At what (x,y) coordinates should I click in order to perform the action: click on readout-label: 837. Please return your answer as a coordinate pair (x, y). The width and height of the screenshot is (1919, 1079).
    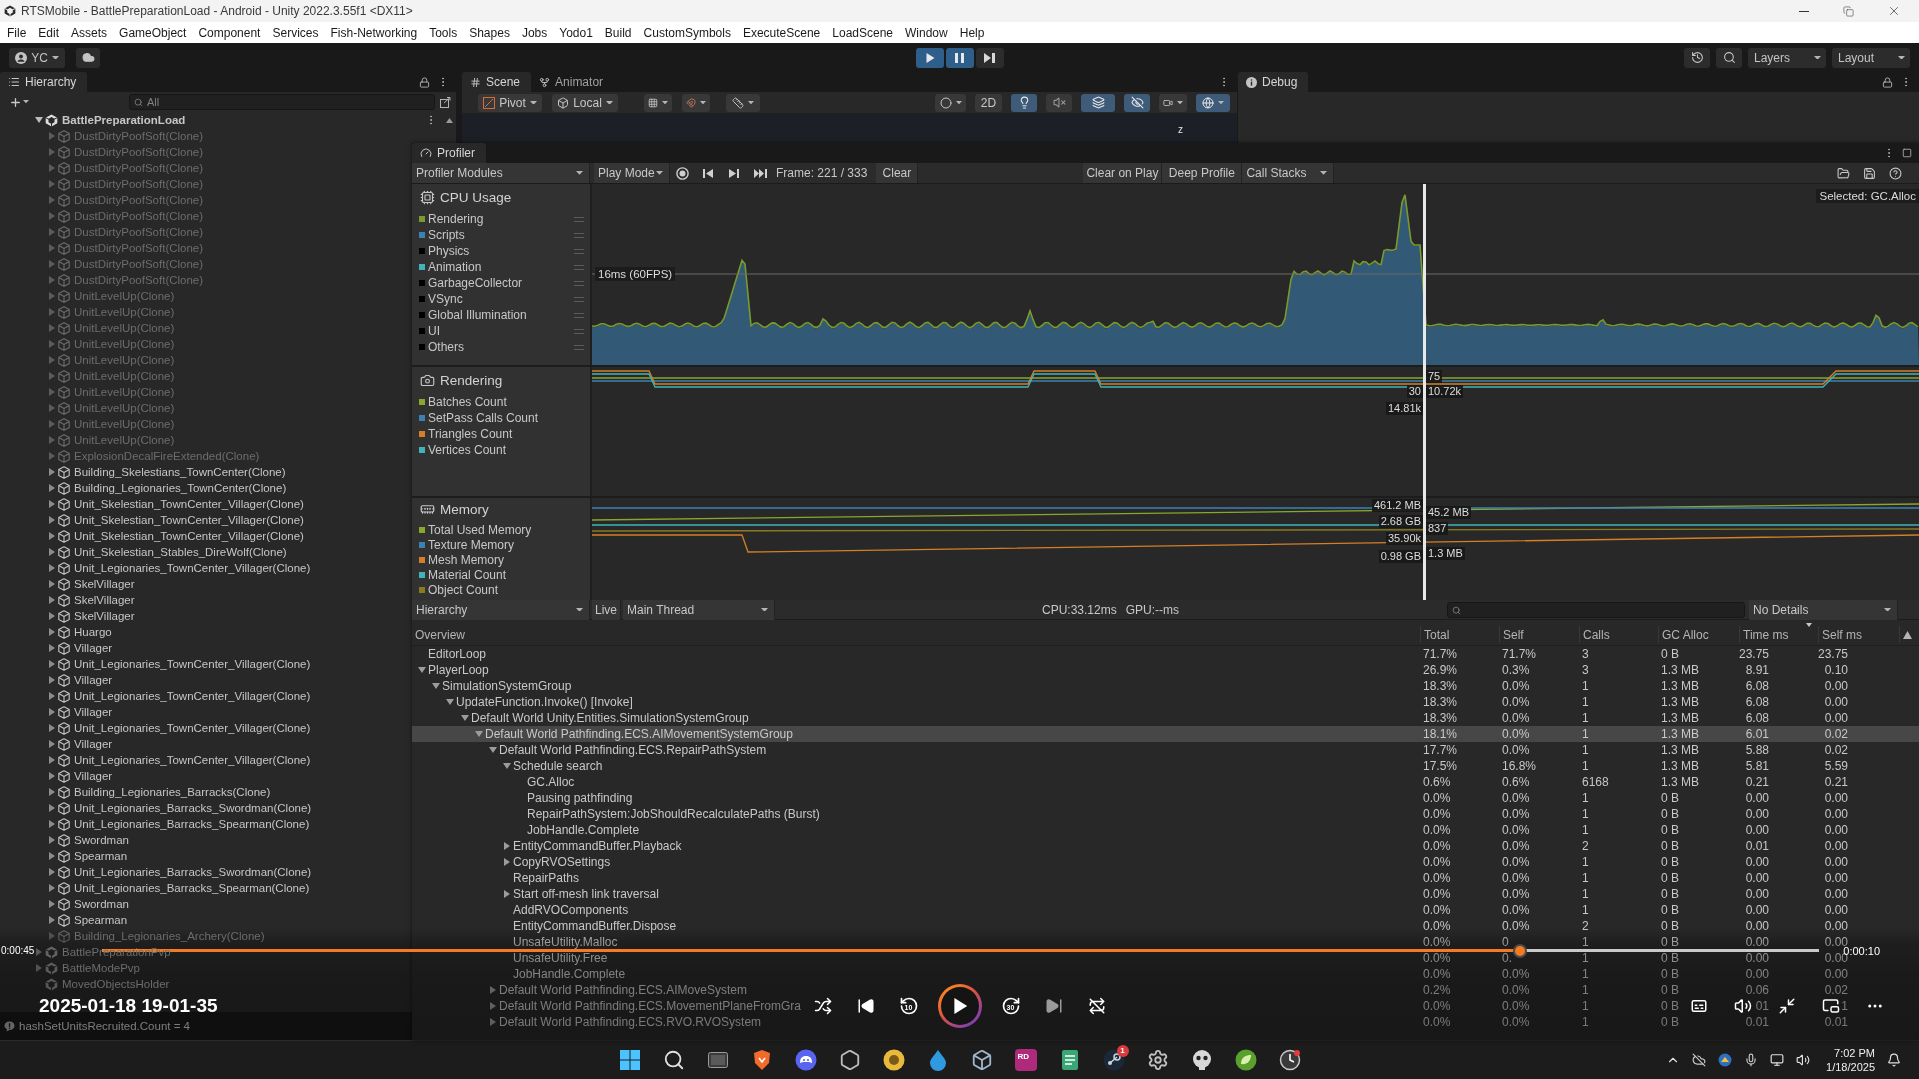
    Looking at the image, I should click on (1437, 528).